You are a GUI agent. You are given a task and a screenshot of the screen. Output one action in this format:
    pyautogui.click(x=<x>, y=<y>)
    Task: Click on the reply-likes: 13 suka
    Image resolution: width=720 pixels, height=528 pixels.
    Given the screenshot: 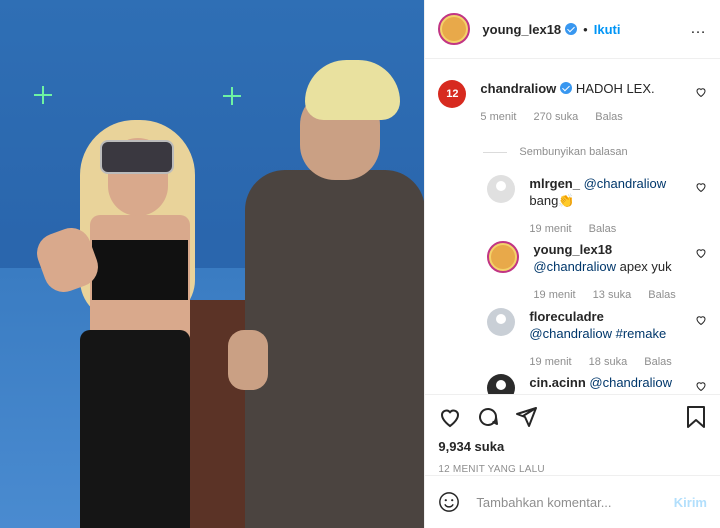 What is the action you would take?
    pyautogui.click(x=612, y=295)
    